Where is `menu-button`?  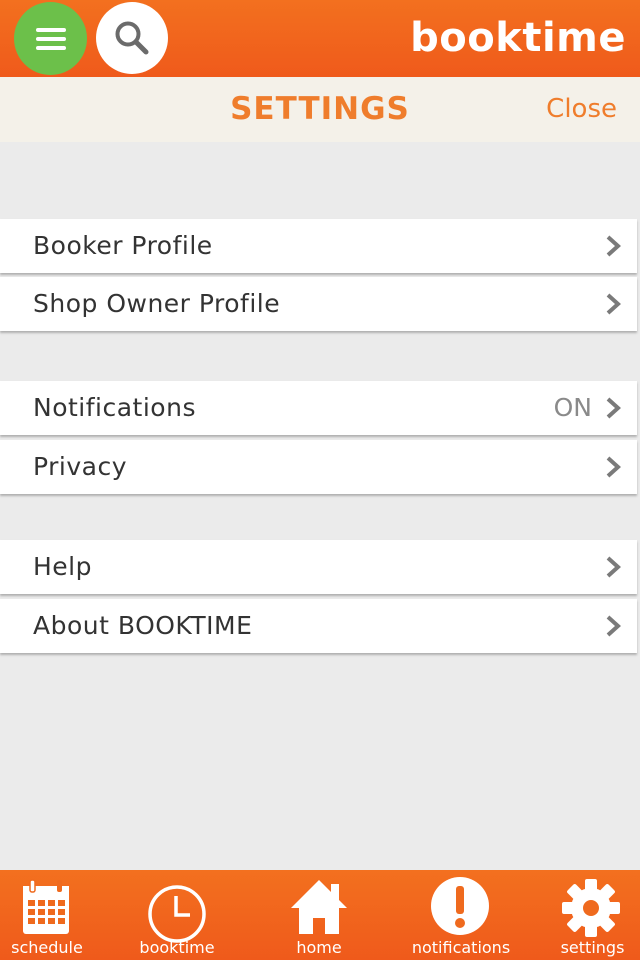 menu-button is located at coordinates (50, 38).